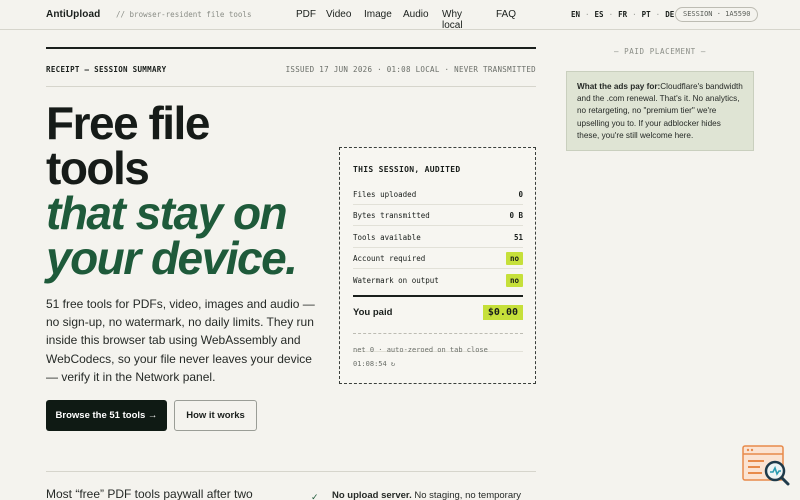 The width and height of the screenshot is (800, 500). Describe the element at coordinates (669, 14) in the screenshot. I see `lang-de: DE` at that location.